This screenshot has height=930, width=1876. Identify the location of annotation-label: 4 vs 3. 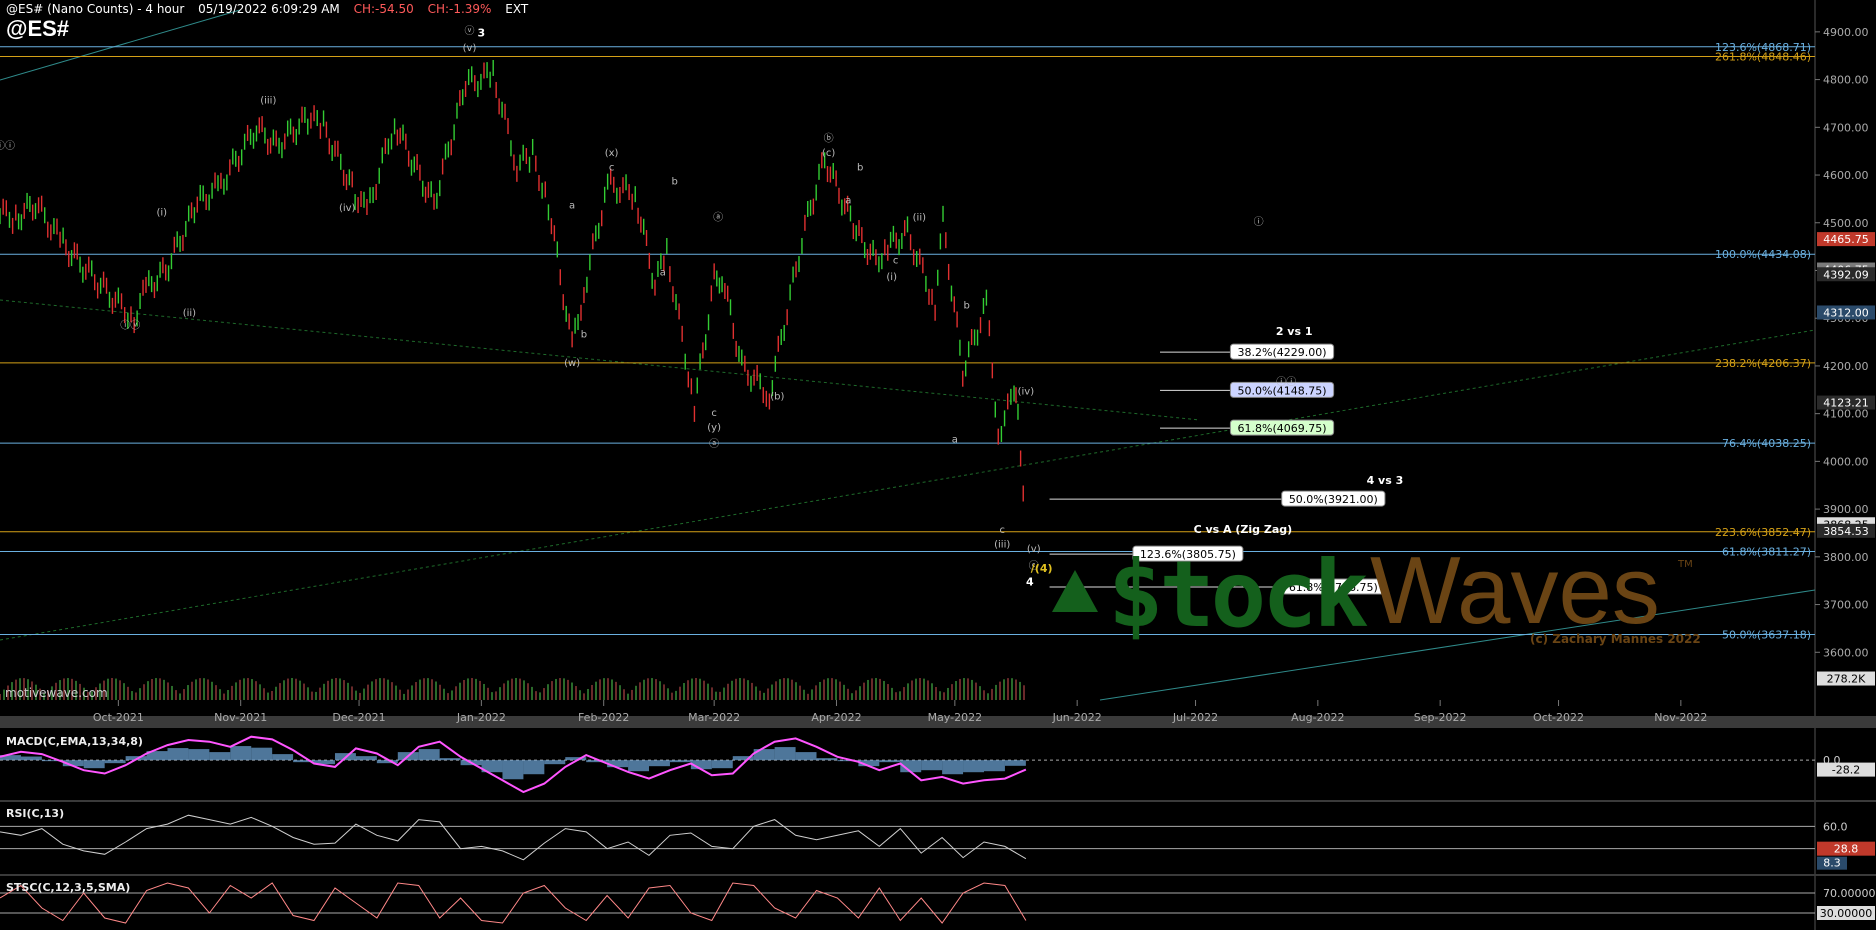
(1385, 480).